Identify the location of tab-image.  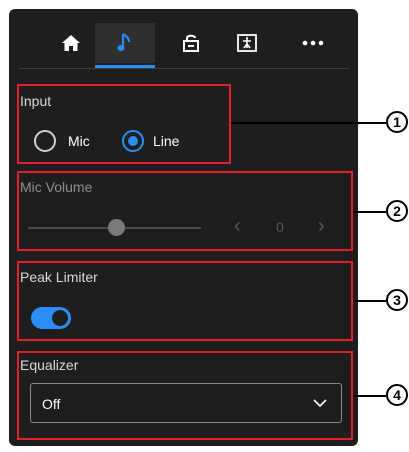
(247, 43).